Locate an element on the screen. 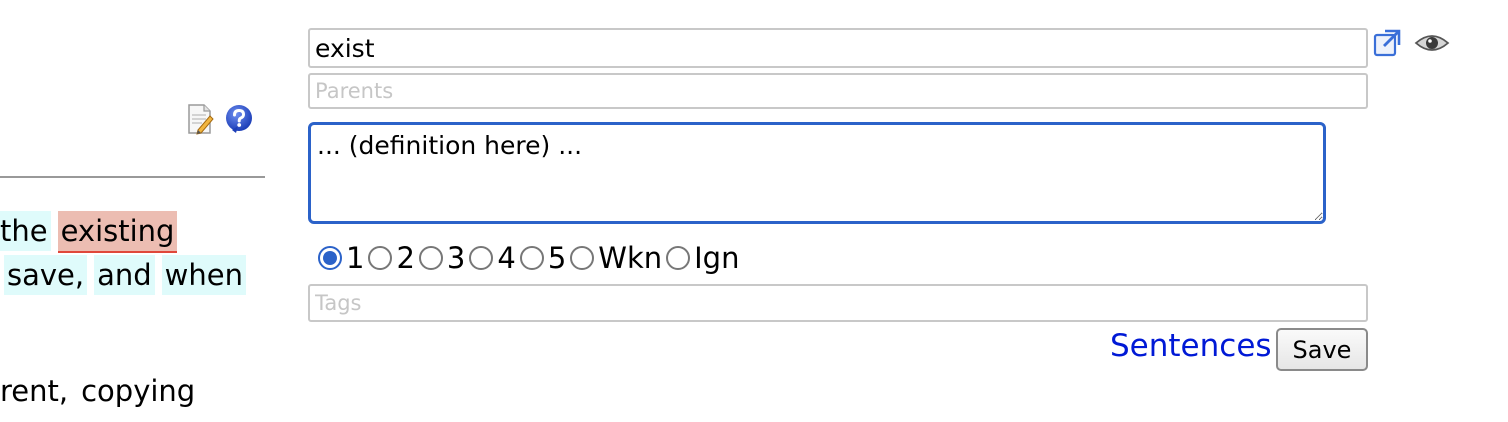 This screenshot has width=1508, height=422. edit-document-icon is located at coordinates (200, 119).